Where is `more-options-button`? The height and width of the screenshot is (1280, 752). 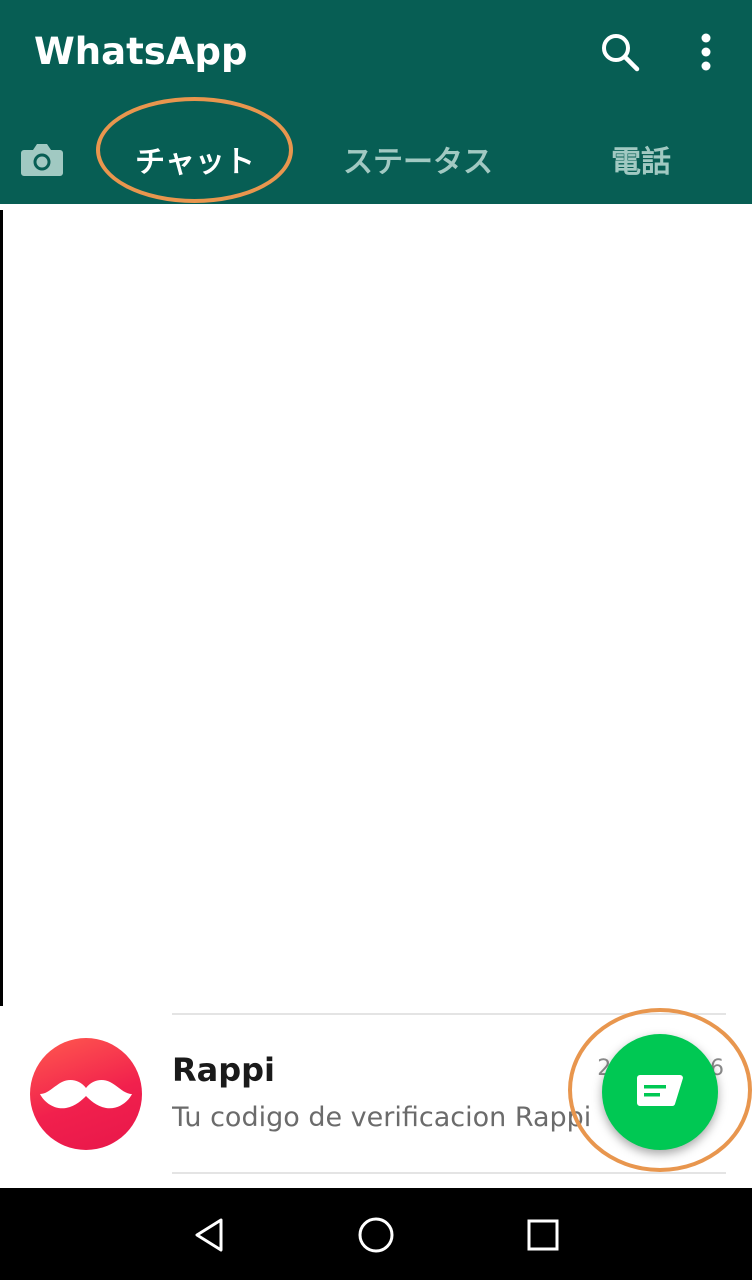 more-options-button is located at coordinates (706, 52).